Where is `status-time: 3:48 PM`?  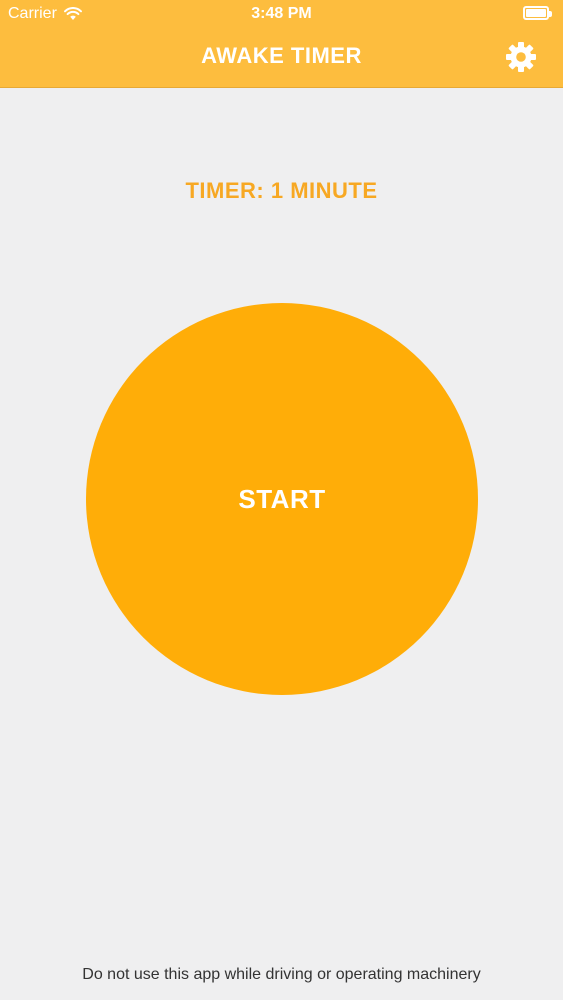 status-time: 3:48 PM is located at coordinates (281, 13).